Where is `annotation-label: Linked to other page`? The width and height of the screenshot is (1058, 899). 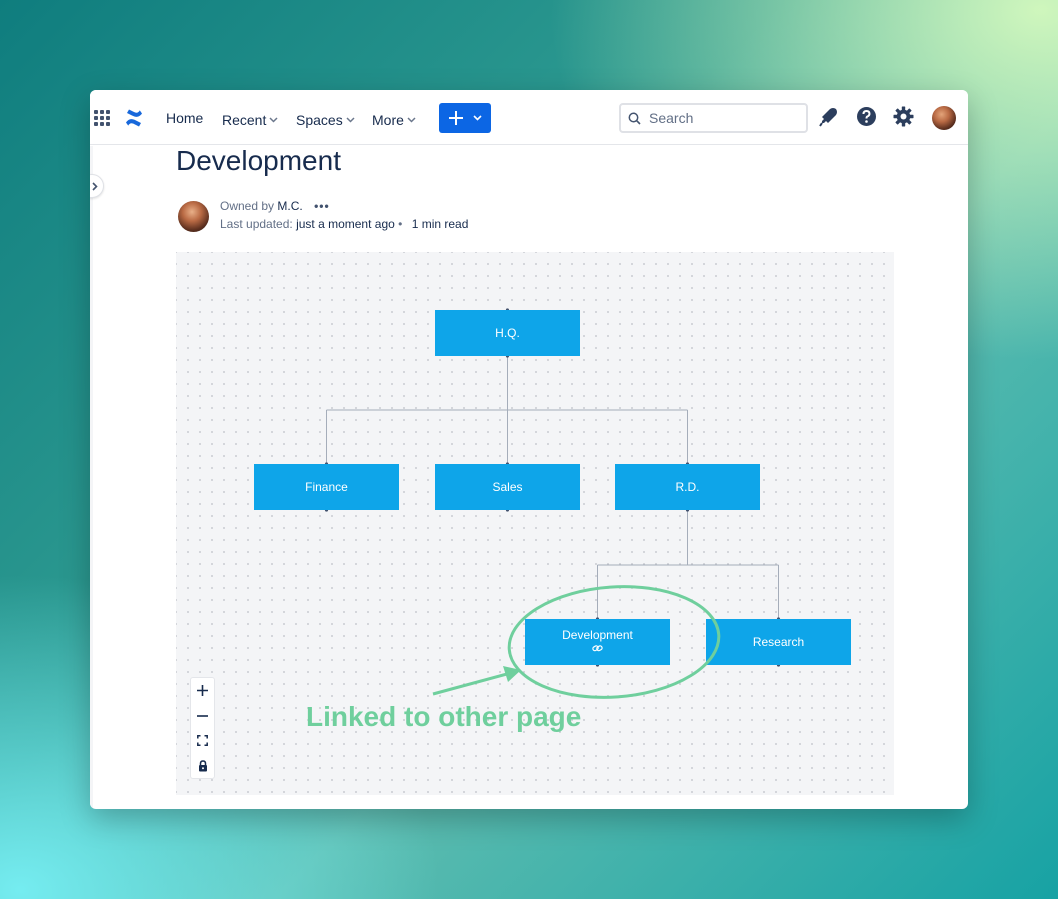 annotation-label: Linked to other page is located at coordinates (444, 716).